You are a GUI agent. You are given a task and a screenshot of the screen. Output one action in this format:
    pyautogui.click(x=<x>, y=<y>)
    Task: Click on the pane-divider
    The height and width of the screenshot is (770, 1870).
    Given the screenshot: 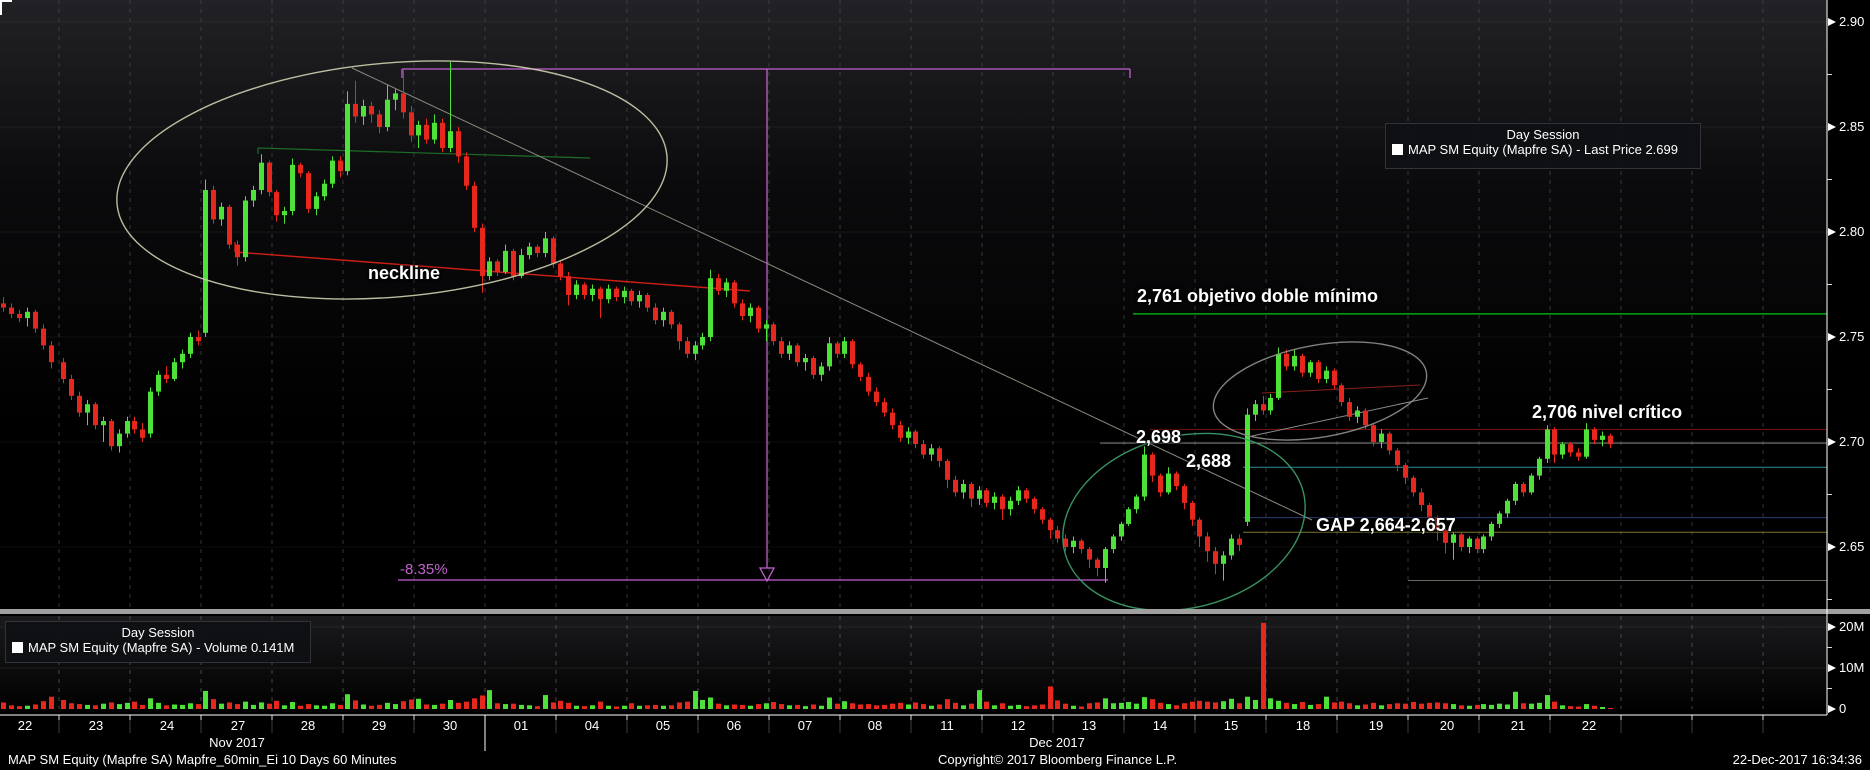 What is the action you would take?
    pyautogui.click(x=935, y=611)
    